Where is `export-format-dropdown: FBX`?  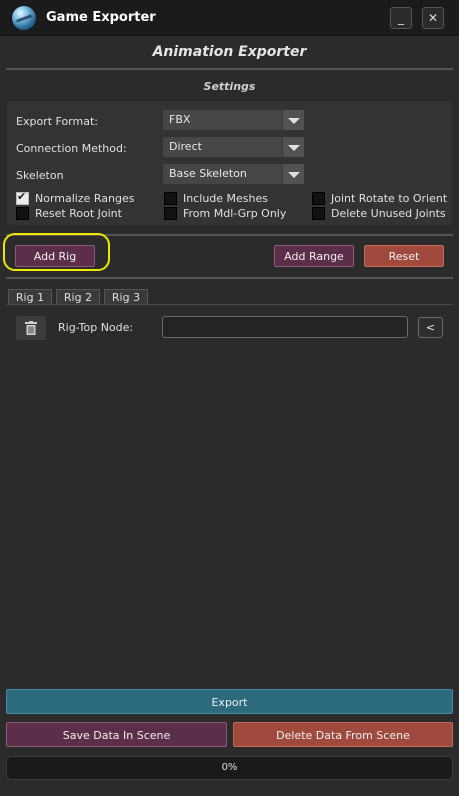
export-format-dropdown: FBX is located at coordinates (233, 120).